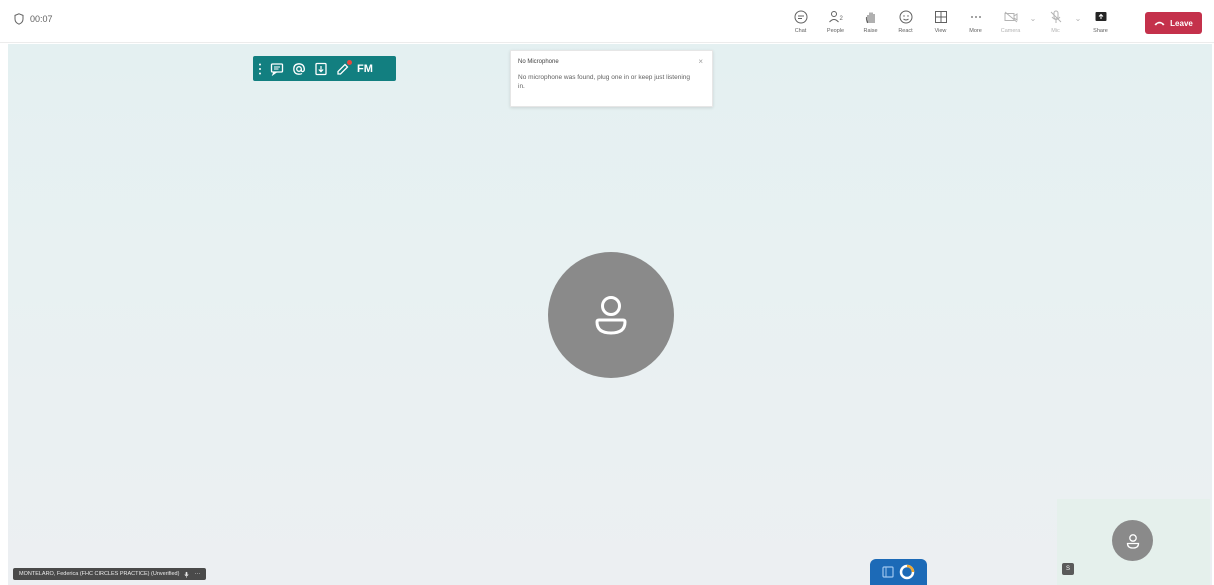 Image resolution: width=1214 pixels, height=585 pixels. Describe the element at coordinates (835, 31) in the screenshot. I see `people-label: People` at that location.